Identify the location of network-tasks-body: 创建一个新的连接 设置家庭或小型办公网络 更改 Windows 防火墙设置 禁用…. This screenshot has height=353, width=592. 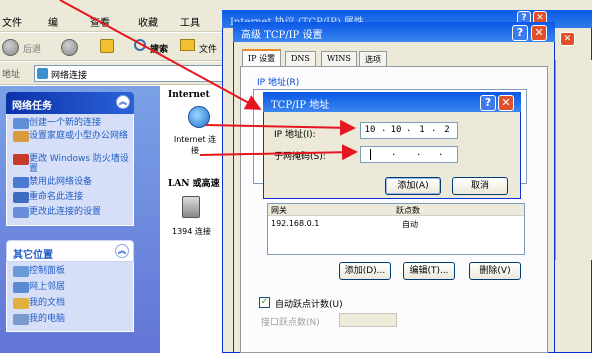
(70, 170).